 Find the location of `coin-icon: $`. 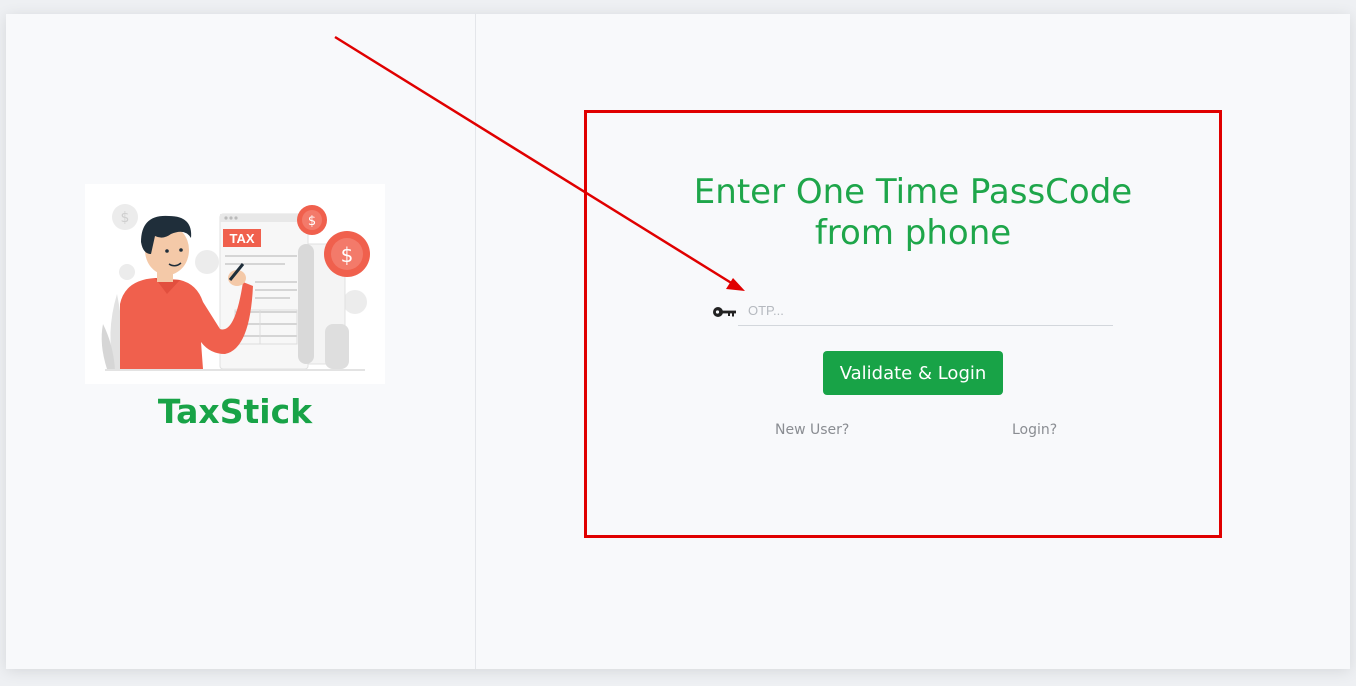

coin-icon: $ is located at coordinates (125, 217).